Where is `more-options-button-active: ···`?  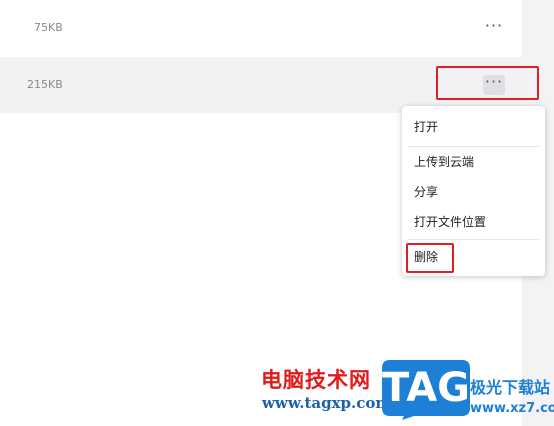
more-options-button-active: ··· is located at coordinates (494, 84).